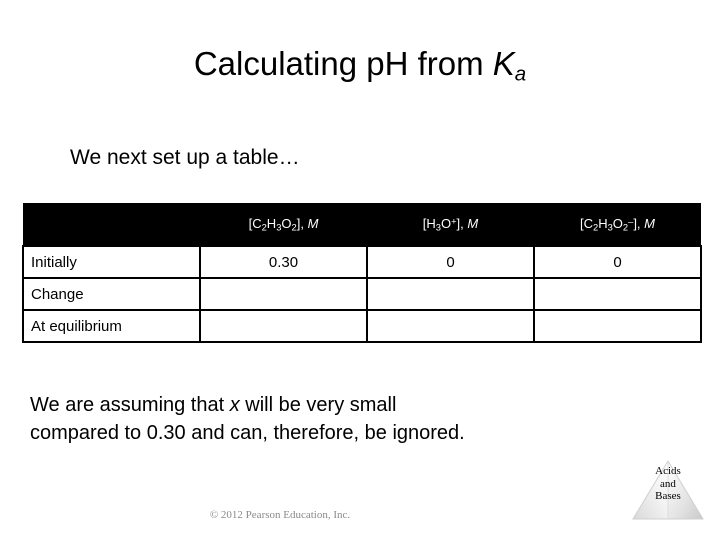  I want to click on table-header-acetic-acid: [C2H3O2], M, so click(283, 224).